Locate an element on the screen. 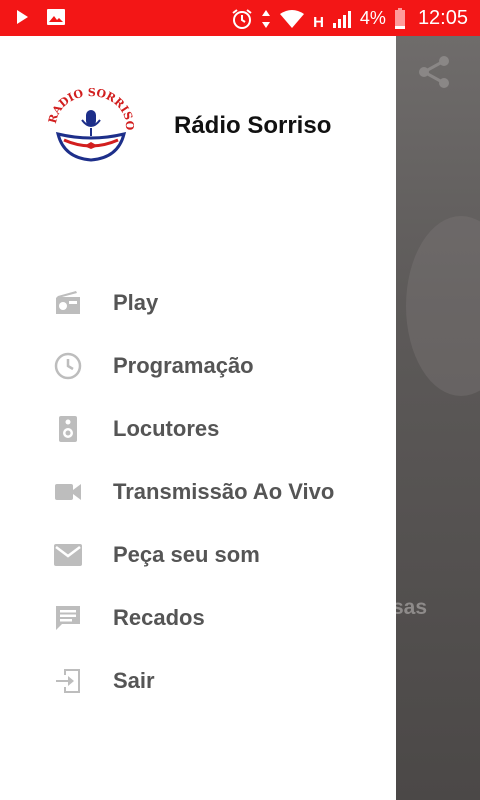 The width and height of the screenshot is (480, 800). radio-sorriso-logo: RADIO SORRISO is located at coordinates (91, 125).